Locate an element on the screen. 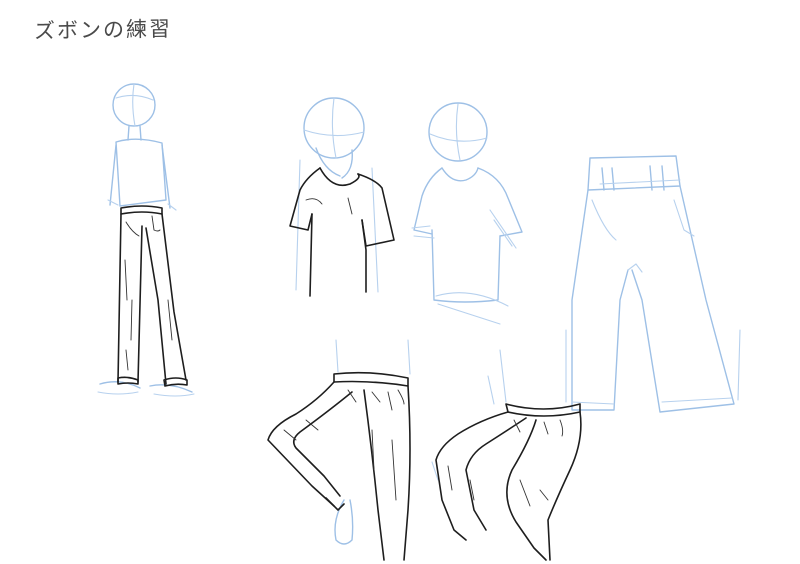  standing-figure is located at coordinates (146, 240).